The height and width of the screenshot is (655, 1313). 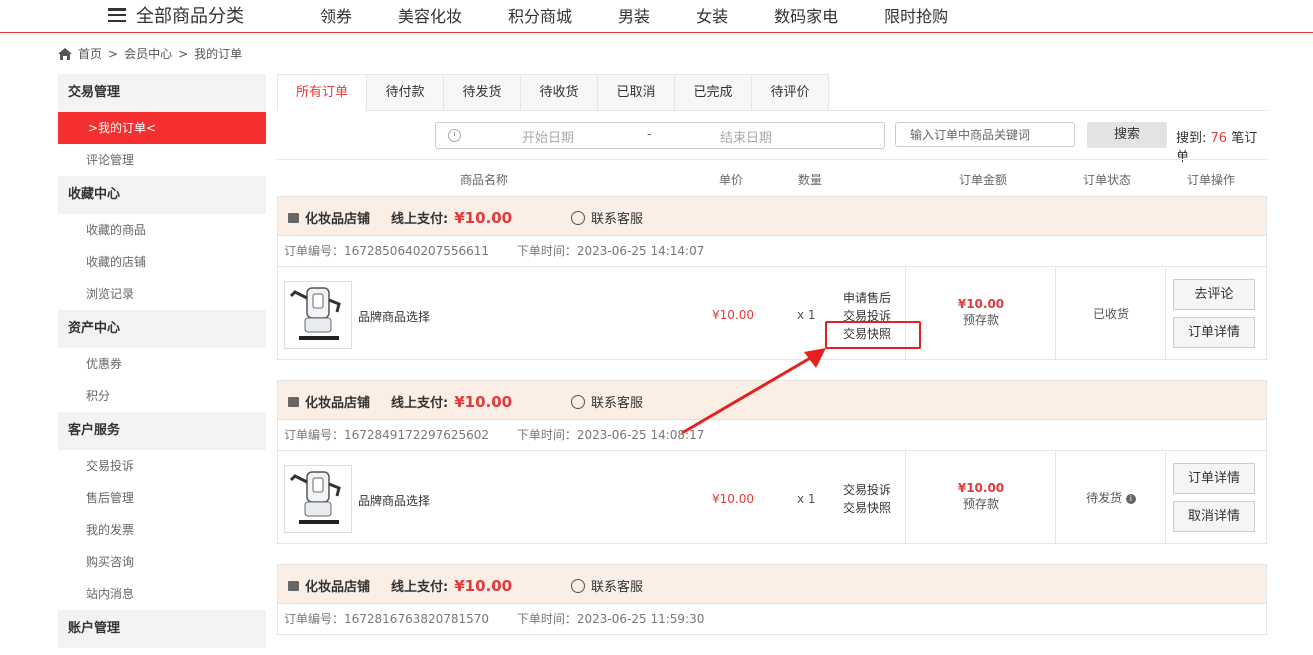 I want to click on order-status: 待发货 i, so click(x=1111, y=497).